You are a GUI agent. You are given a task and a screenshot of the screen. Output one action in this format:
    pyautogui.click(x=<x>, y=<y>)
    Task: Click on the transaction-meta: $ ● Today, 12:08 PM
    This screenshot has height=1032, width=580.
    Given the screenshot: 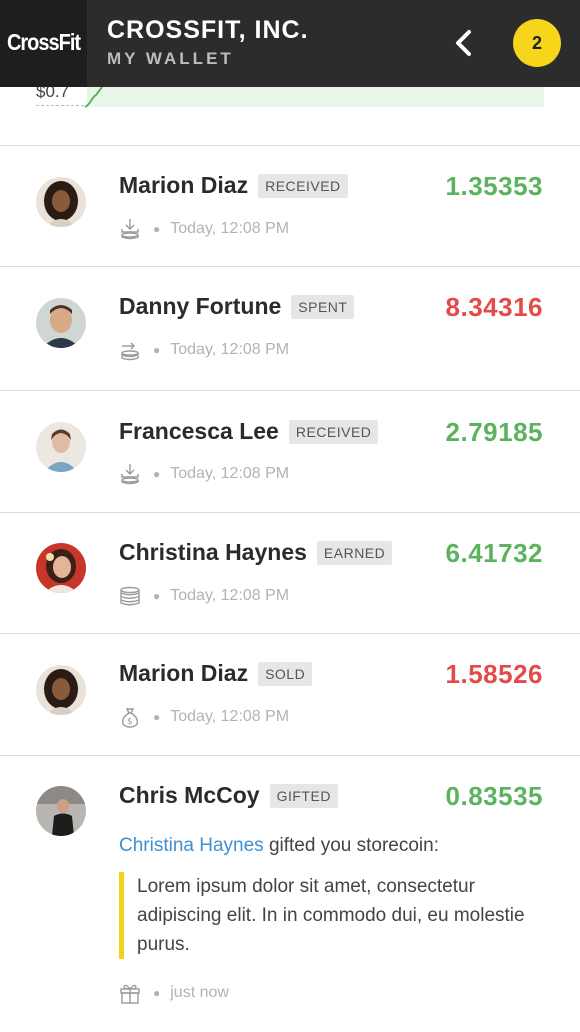 What is the action you would take?
    pyautogui.click(x=204, y=717)
    